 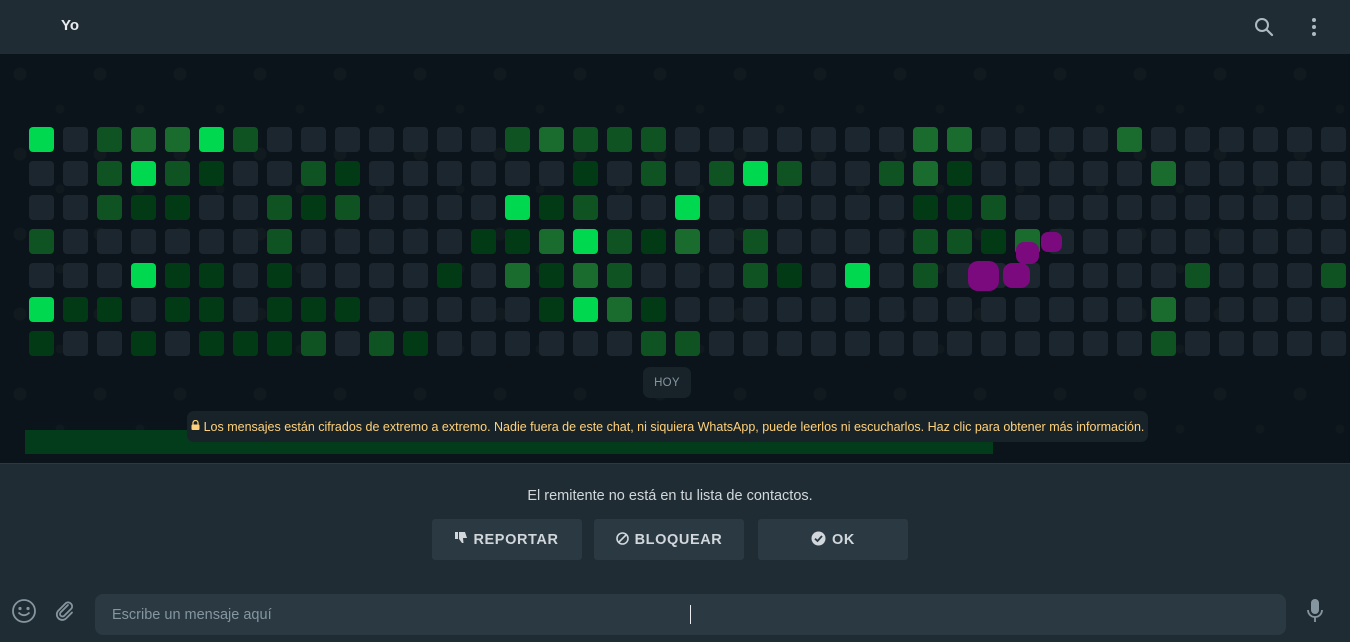 I want to click on report-label: REPORTAR, so click(x=516, y=539).